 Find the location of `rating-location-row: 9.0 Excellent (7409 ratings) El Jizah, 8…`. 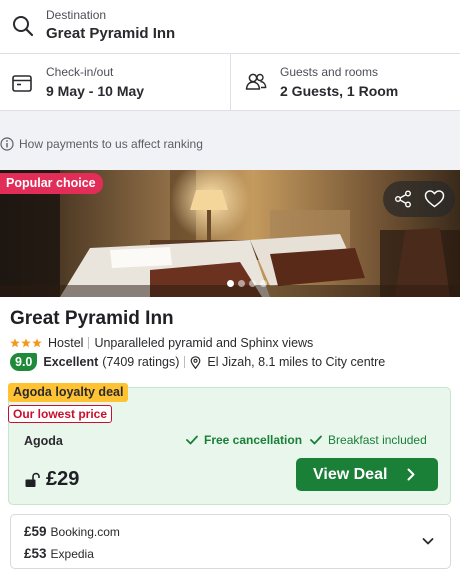

rating-location-row: 9.0 Excellent (7409 ratings) El Jizah, 8… is located at coordinates (197, 362).